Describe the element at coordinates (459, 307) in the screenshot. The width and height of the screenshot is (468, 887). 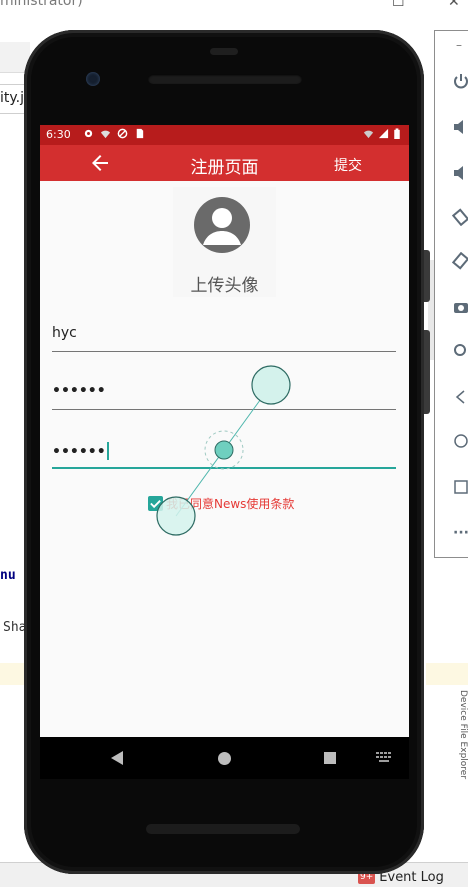
I see `camera-icon` at that location.